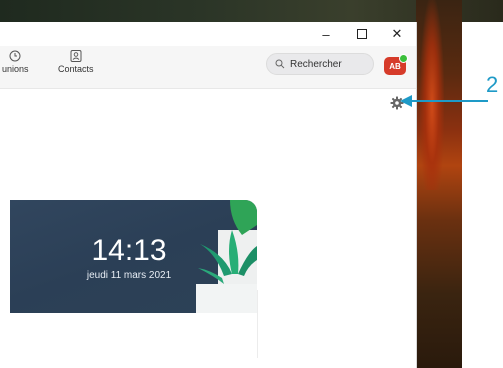  What do you see at coordinates (395, 66) in the screenshot?
I see `avatar-initials: AB` at bounding box center [395, 66].